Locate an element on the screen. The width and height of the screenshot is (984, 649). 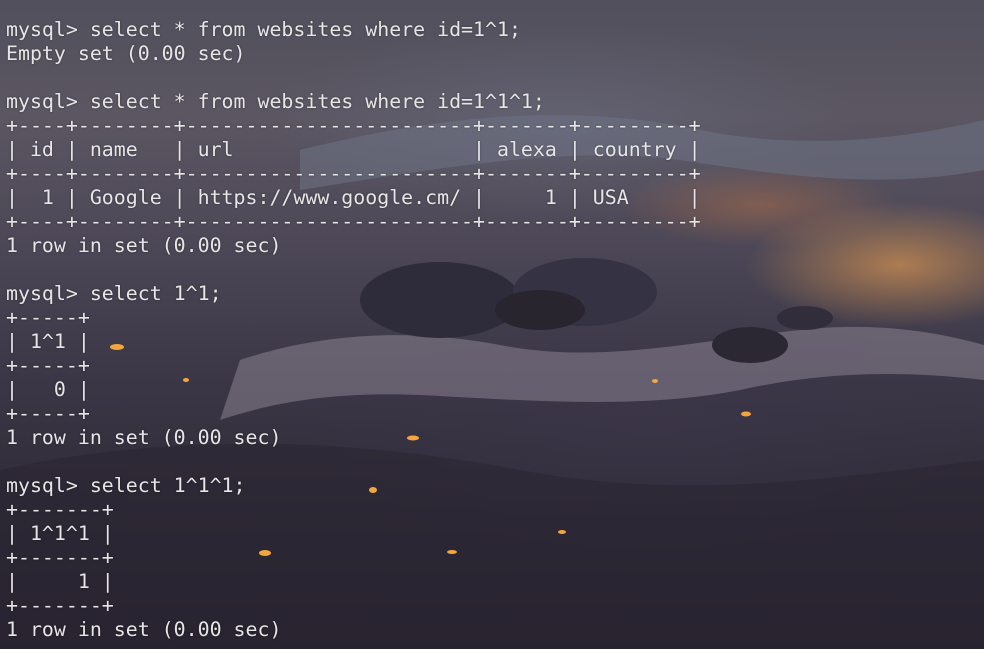
result-message: Empty set (0.00 sec) is located at coordinates (126, 53).